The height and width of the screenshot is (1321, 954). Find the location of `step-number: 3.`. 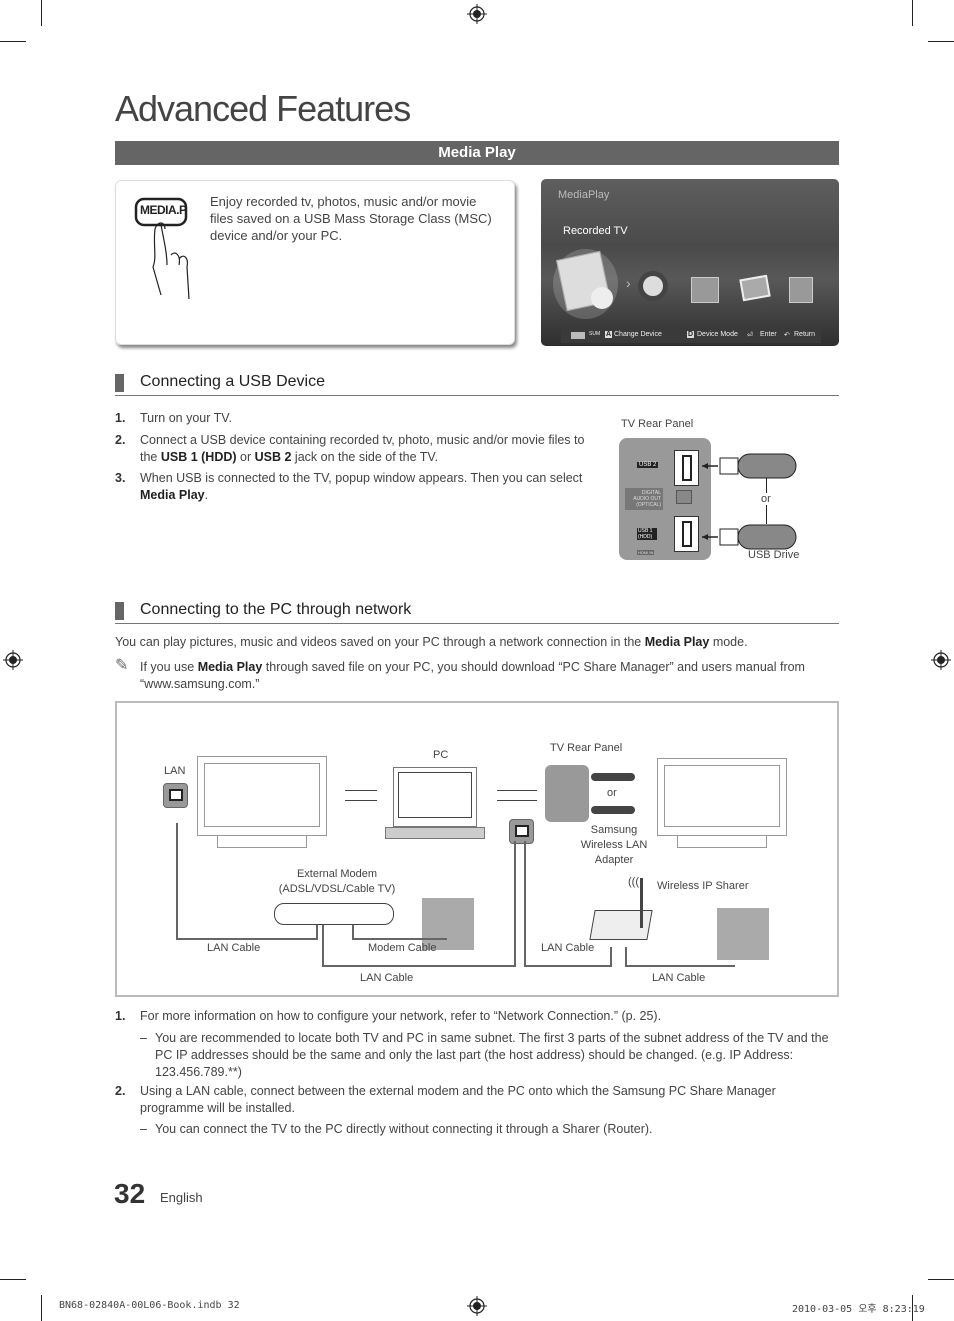

step-number: 3. is located at coordinates (120, 478).